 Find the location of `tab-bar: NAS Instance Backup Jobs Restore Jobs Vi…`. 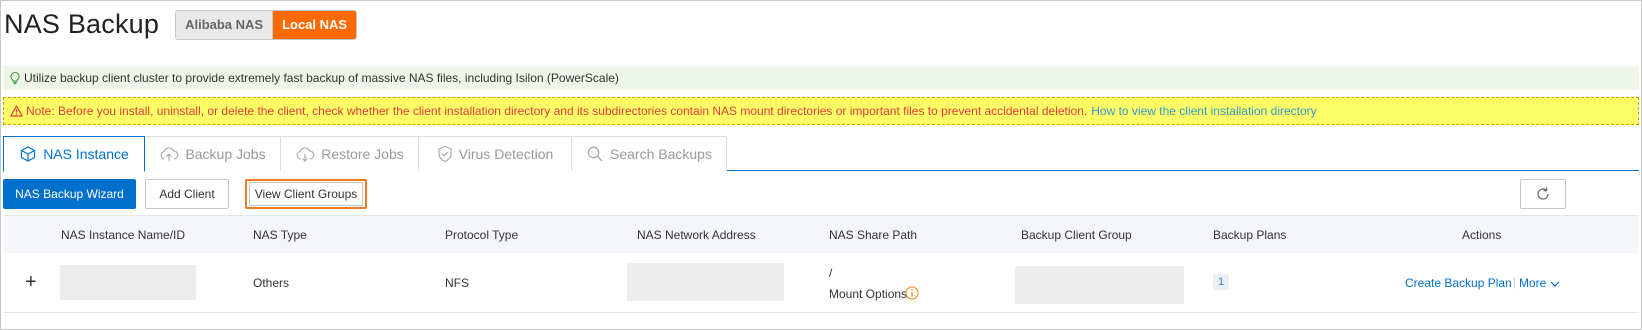

tab-bar: NAS Instance Backup Jobs Restore Jobs Vi… is located at coordinates (821, 154).